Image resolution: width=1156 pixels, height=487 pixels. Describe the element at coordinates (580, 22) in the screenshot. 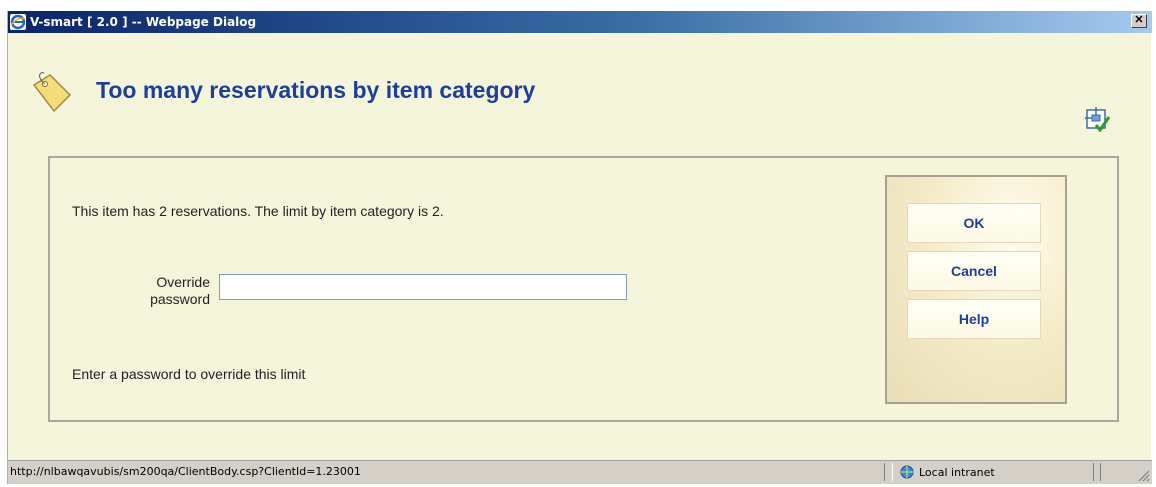

I see `title-bar: V-smart [ 2.0 ] -- Webpage Dialog ✕` at that location.